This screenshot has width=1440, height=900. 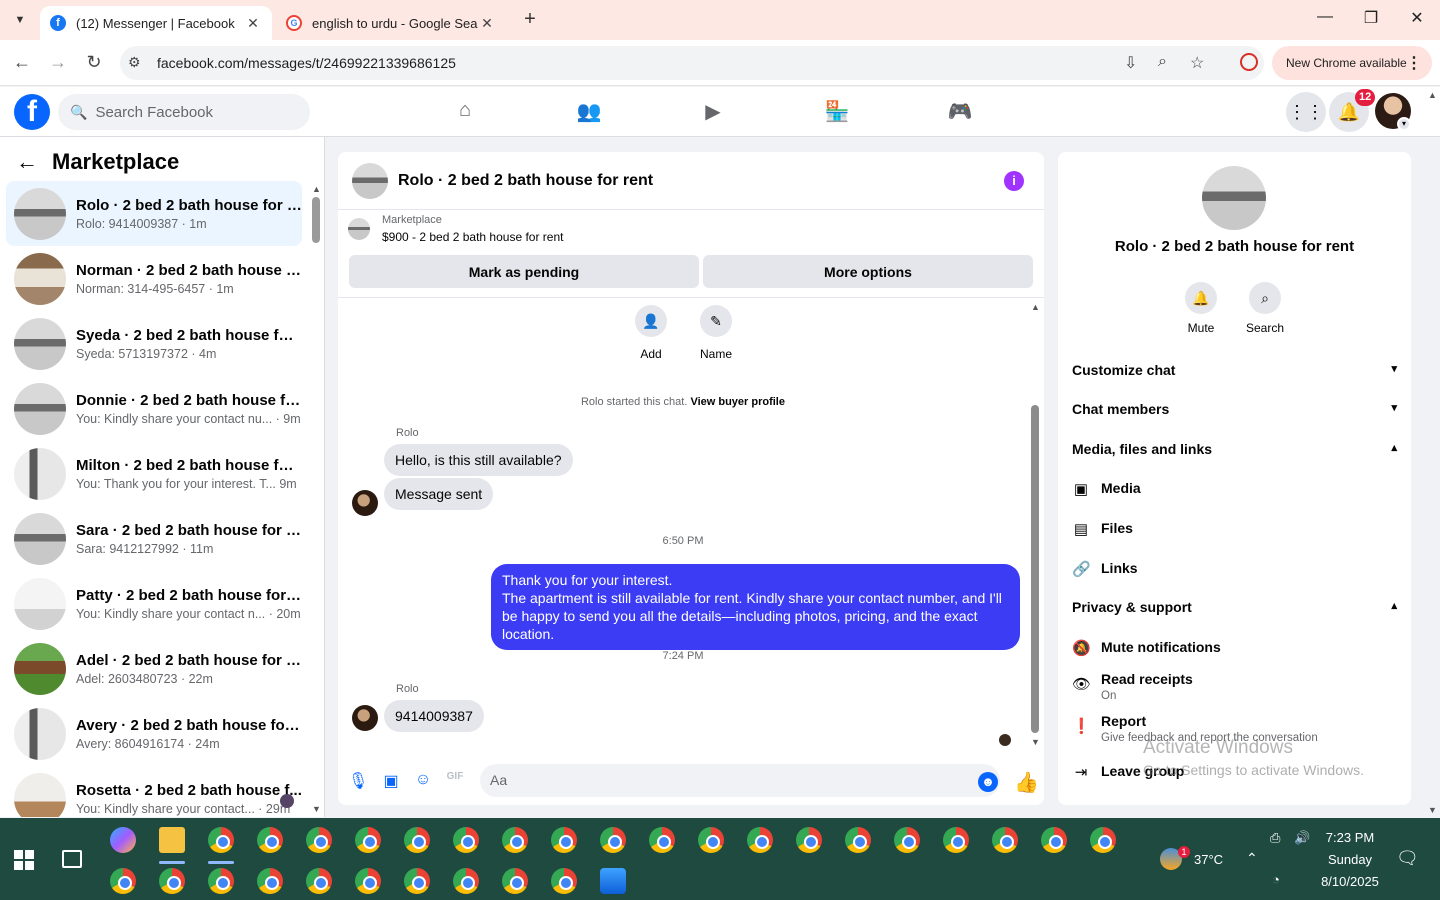 What do you see at coordinates (1325, 17) in the screenshot?
I see `minimize-icon: —` at bounding box center [1325, 17].